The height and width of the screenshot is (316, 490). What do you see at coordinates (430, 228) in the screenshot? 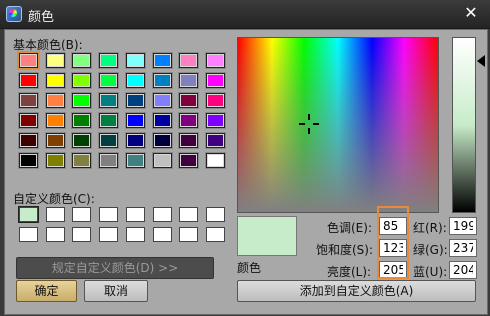
I see `red-label: 红(R):` at bounding box center [430, 228].